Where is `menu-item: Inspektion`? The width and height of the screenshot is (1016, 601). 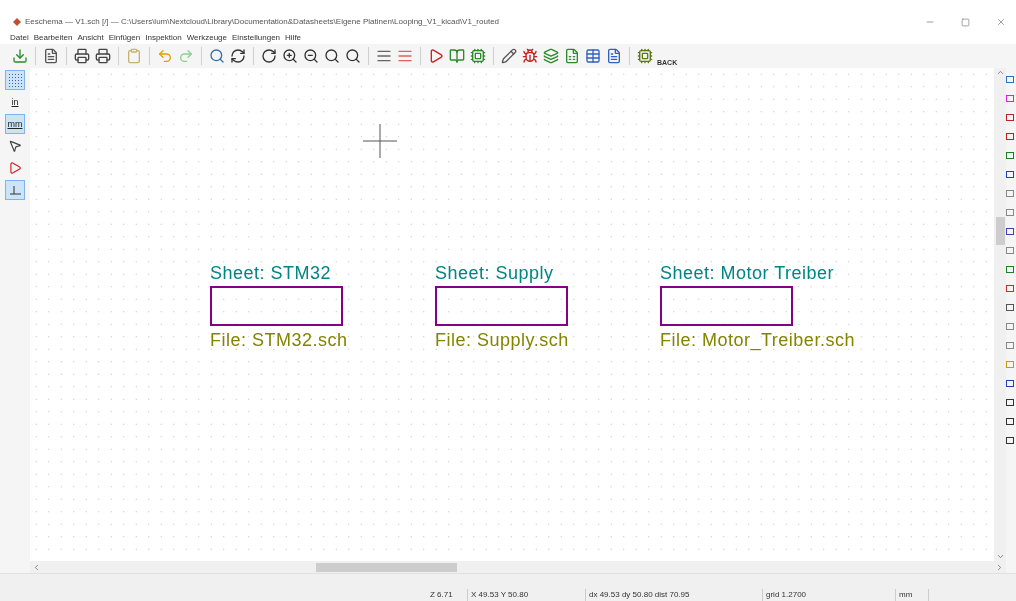 menu-item: Inspektion is located at coordinates (163, 38).